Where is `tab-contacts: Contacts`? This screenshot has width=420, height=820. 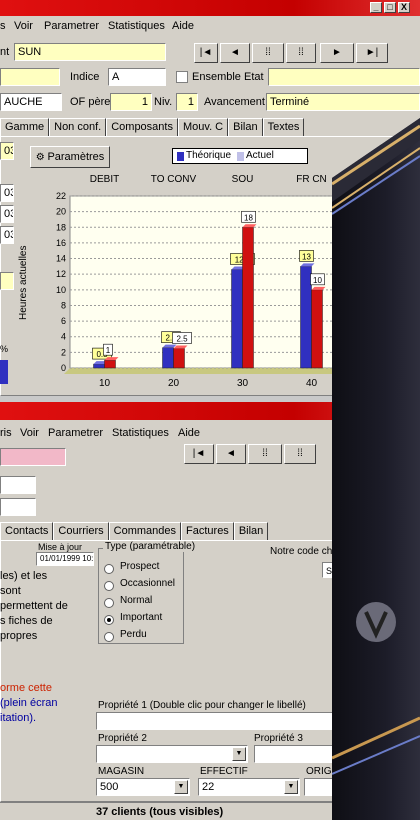
tab-contacts: Contacts is located at coordinates (27, 531).